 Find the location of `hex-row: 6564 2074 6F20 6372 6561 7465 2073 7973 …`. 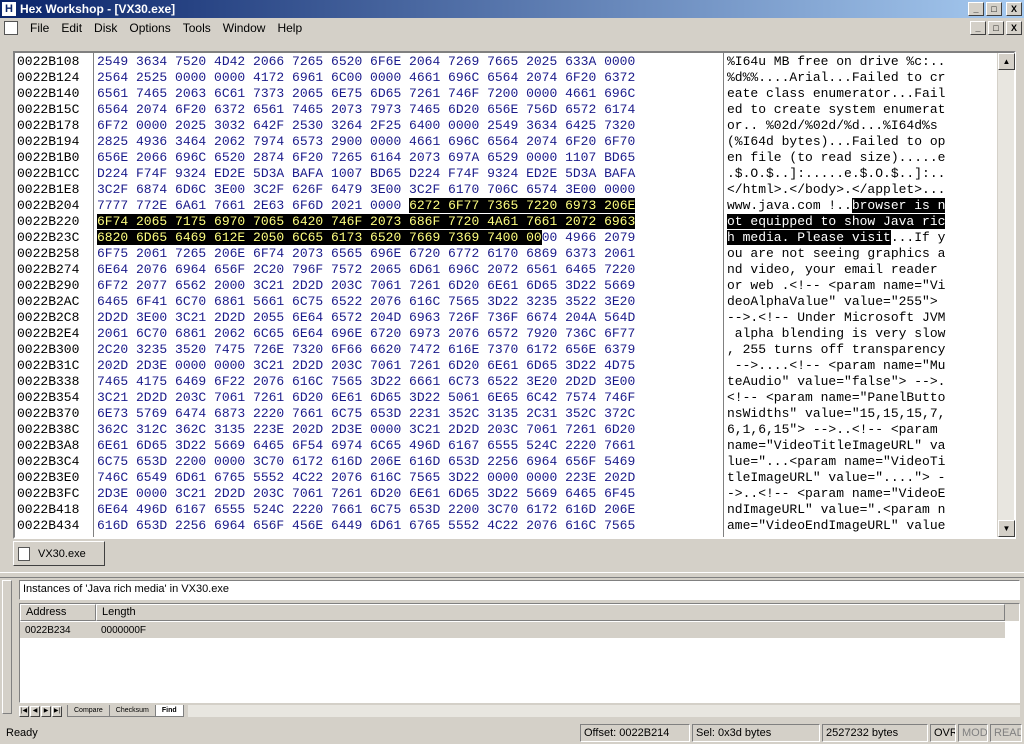

hex-row: 6564 2074 6F20 6372 6561 7465 2073 7973 … is located at coordinates (366, 109).